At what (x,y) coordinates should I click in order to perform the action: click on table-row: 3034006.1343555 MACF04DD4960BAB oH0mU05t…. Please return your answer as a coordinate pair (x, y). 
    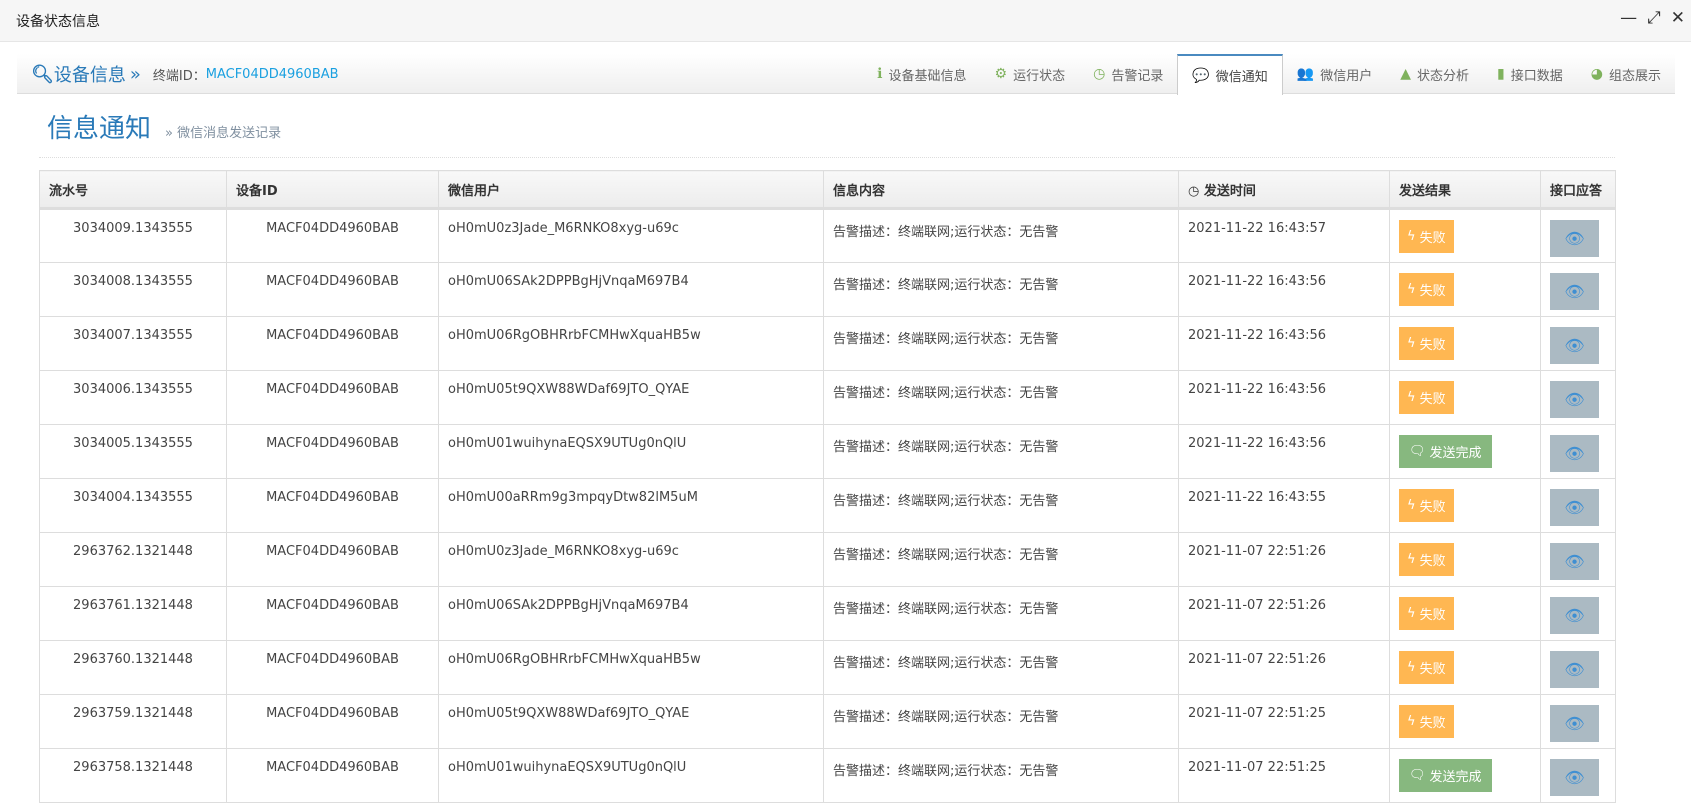
    Looking at the image, I should click on (827, 397).